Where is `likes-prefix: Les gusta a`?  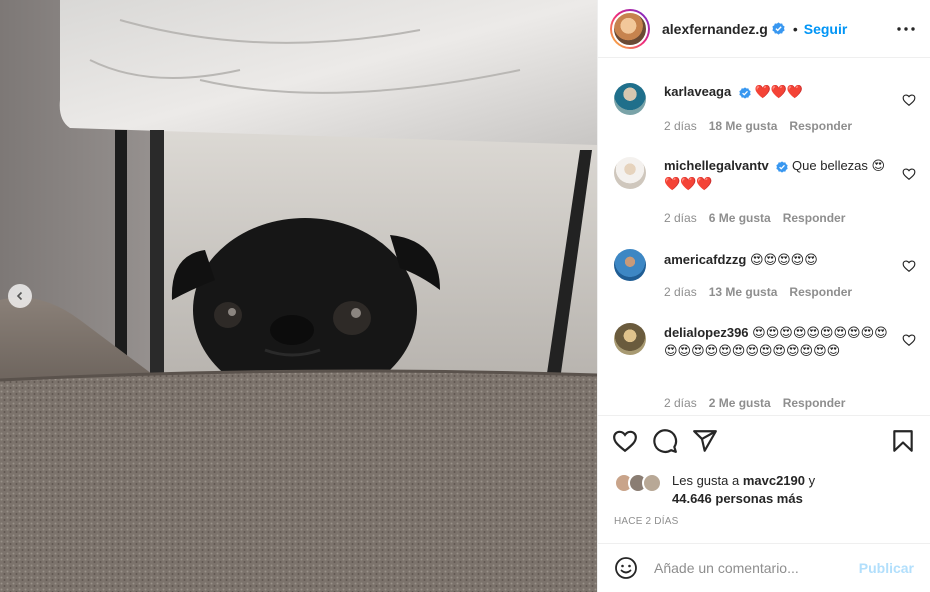 likes-prefix: Les gusta a is located at coordinates (707, 480).